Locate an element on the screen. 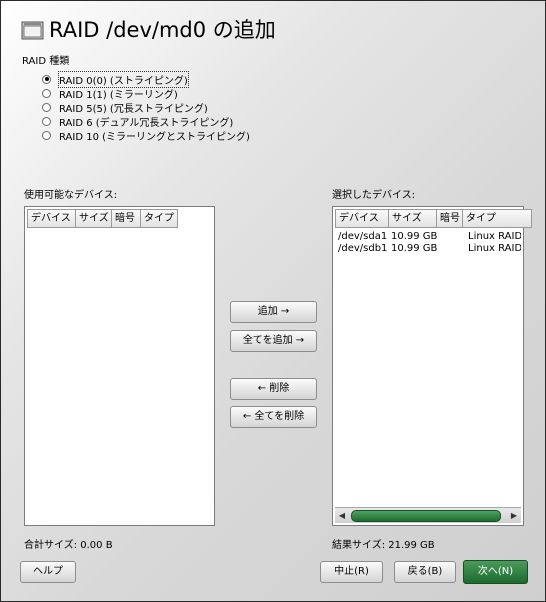  next-button: 次へ(N) is located at coordinates (495, 572).